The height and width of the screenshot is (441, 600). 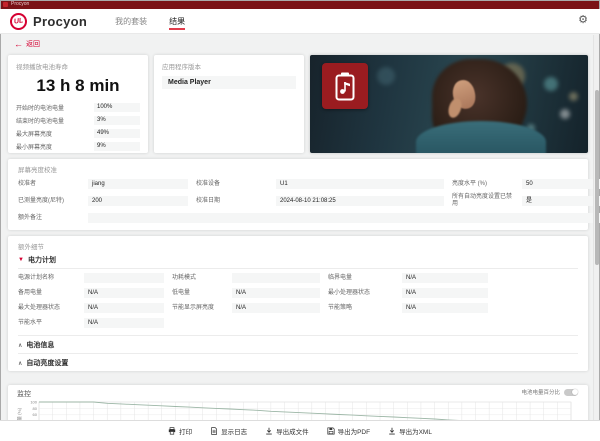 I want to click on field-label: 电源计划名称, so click(x=36, y=277).